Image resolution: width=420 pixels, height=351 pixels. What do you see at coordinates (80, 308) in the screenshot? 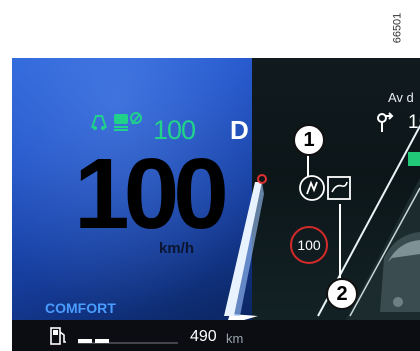
I see `drive-mode: COMFORT` at bounding box center [80, 308].